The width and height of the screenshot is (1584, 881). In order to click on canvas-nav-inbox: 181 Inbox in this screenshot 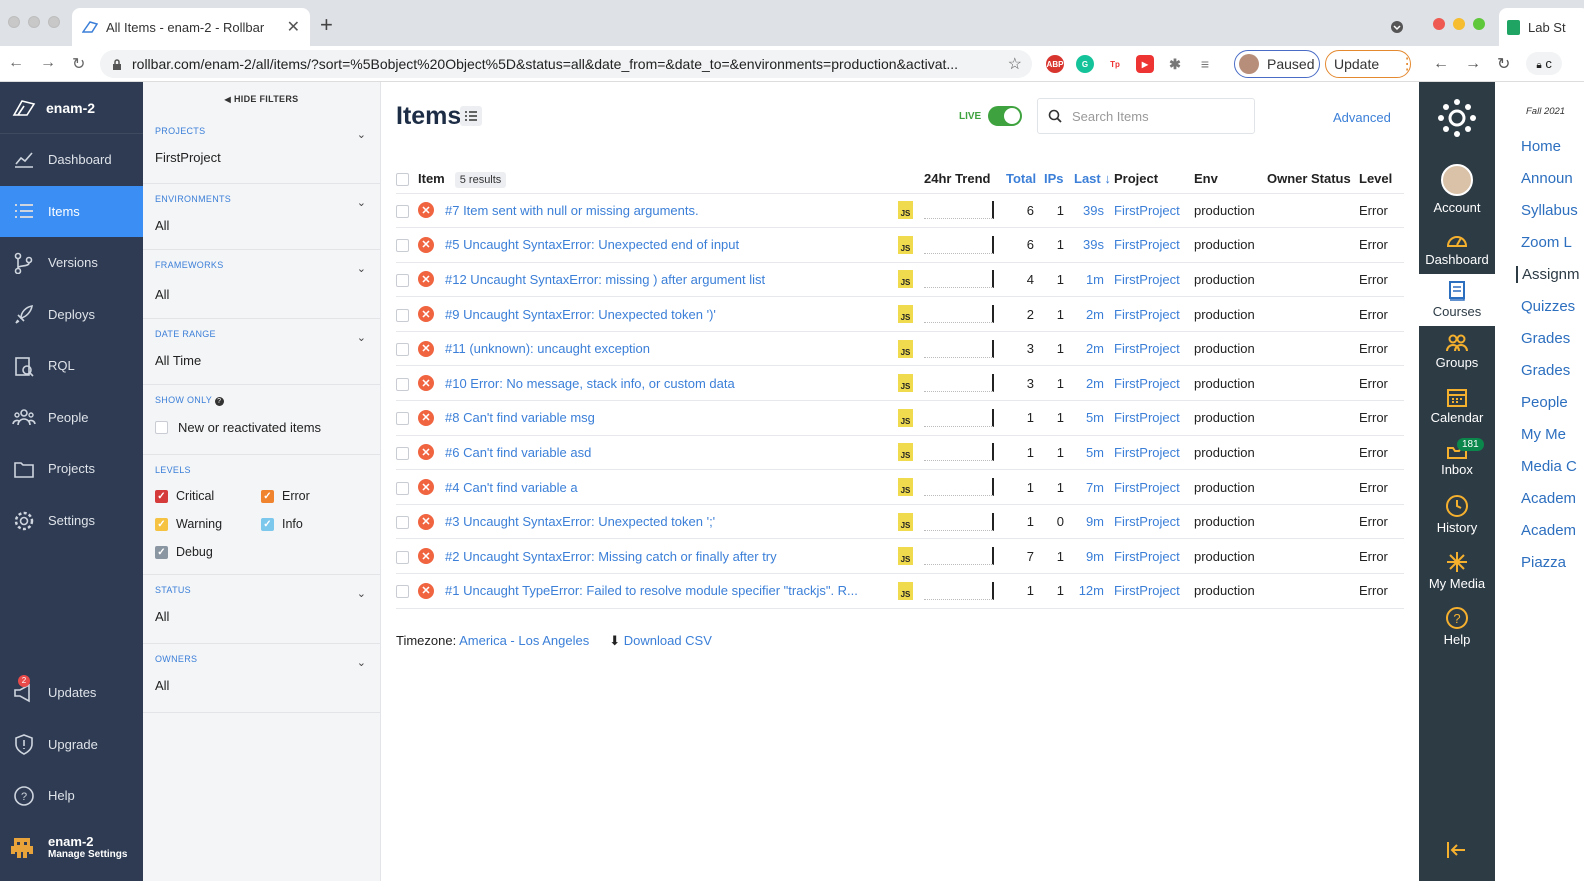, I will do `click(1457, 457)`.